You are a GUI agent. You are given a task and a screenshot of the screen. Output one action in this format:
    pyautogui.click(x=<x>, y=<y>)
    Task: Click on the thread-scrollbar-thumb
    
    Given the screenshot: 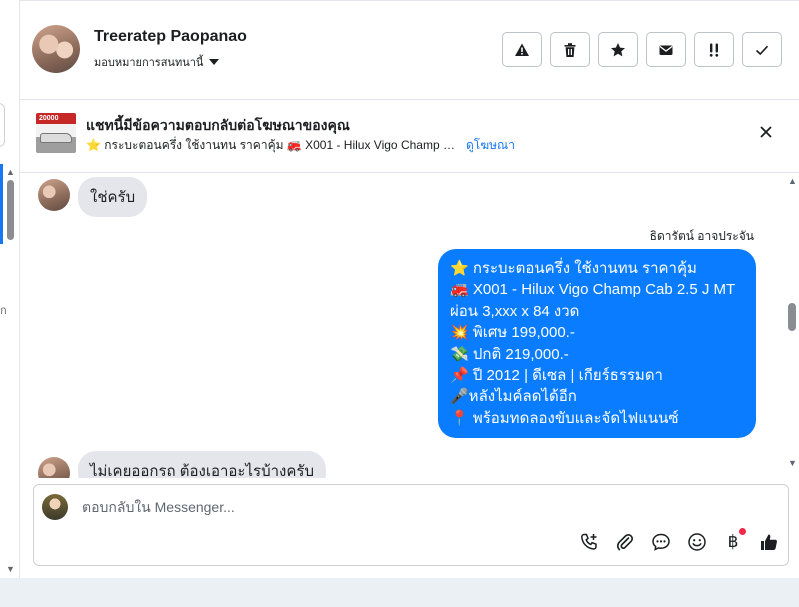 What is the action you would take?
    pyautogui.click(x=792, y=317)
    